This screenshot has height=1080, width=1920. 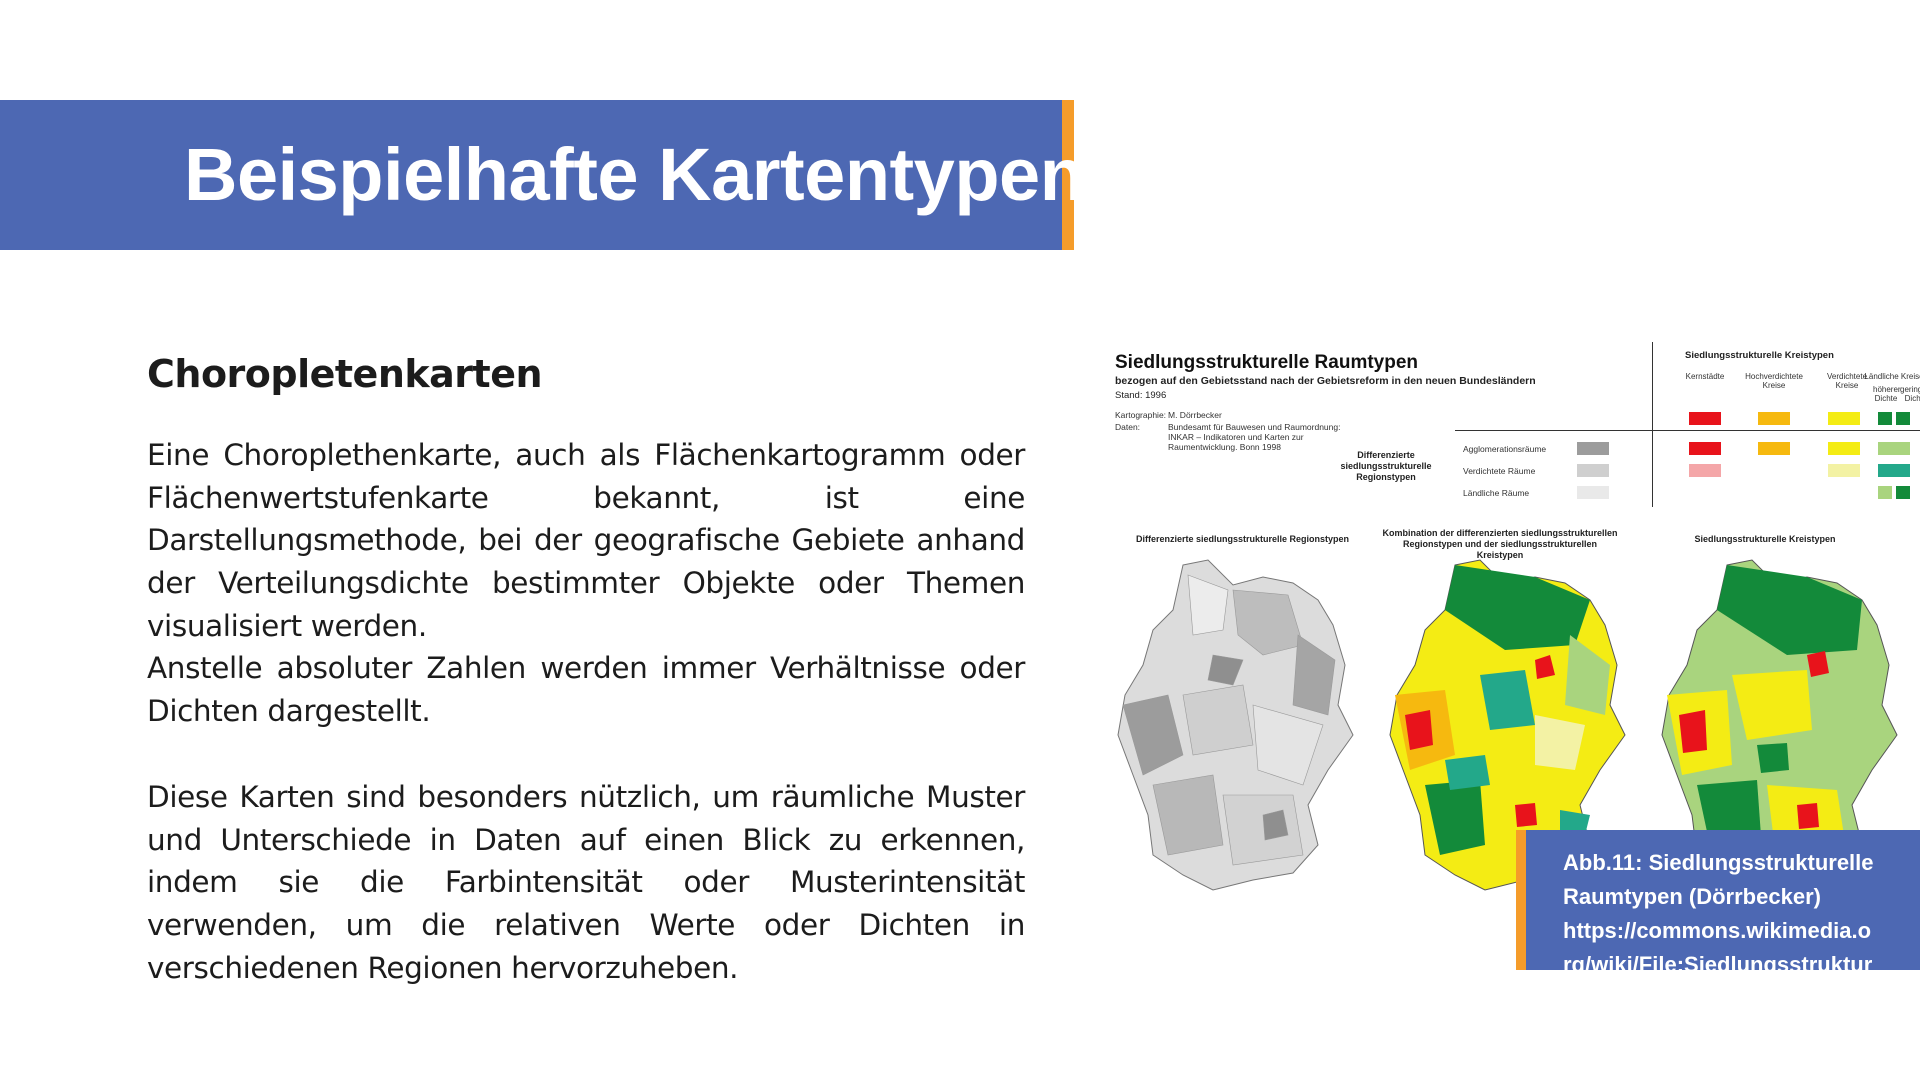 What do you see at coordinates (634, 174) in the screenshot?
I see `slide-title: Beispielhafte Kartentypen` at bounding box center [634, 174].